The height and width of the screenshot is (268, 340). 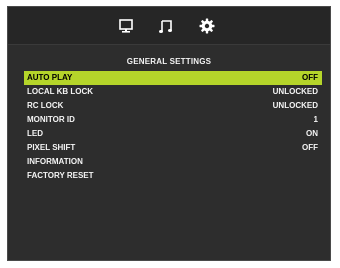 I want to click on gear-icon, so click(x=207, y=26).